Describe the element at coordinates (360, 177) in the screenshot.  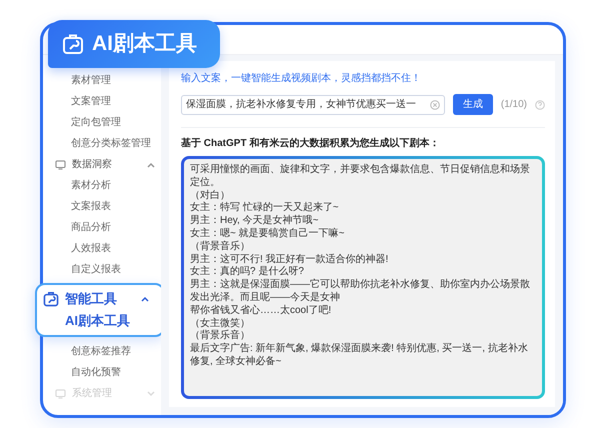
I see `script-line: 可采用憧憬的画面、旋律和文字，并要求包含爆款信息、节日促销信息和场景定位。` at that location.